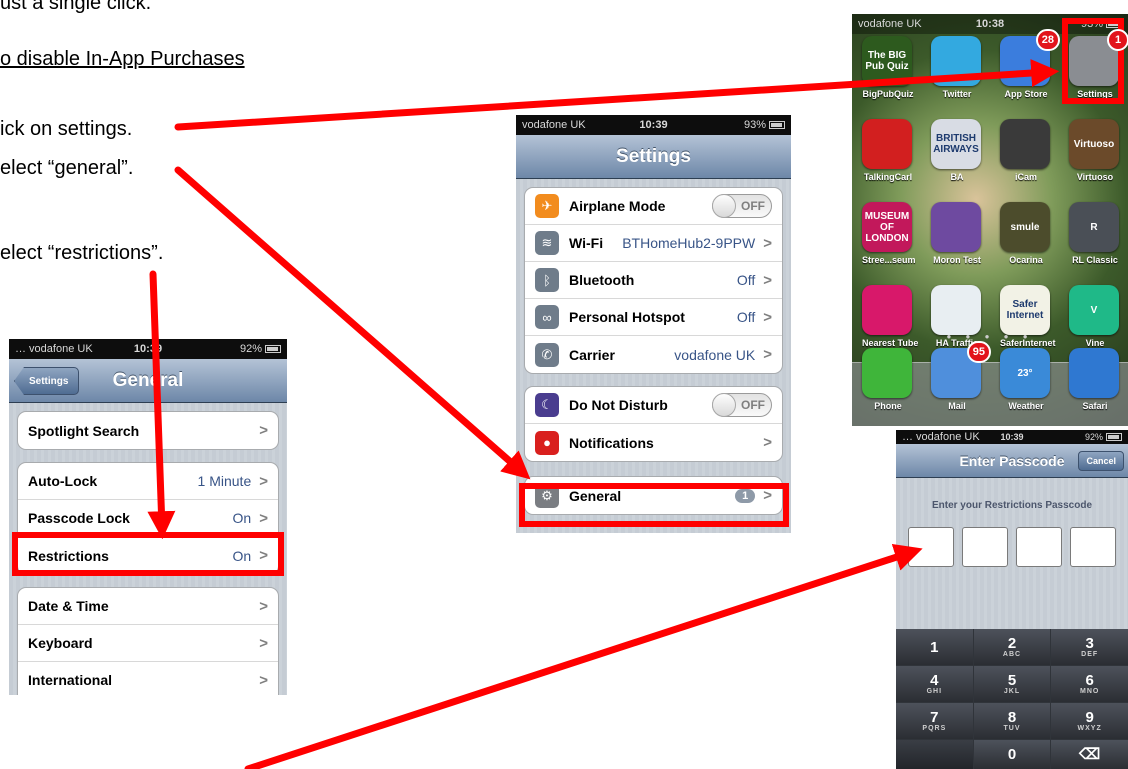  I want to click on app-label: Ocarina, so click(1026, 260).